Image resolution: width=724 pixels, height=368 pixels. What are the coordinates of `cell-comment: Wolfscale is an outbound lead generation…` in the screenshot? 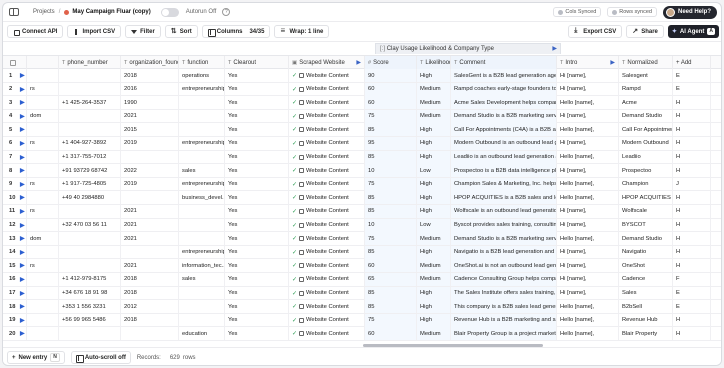 It's located at (504, 211).